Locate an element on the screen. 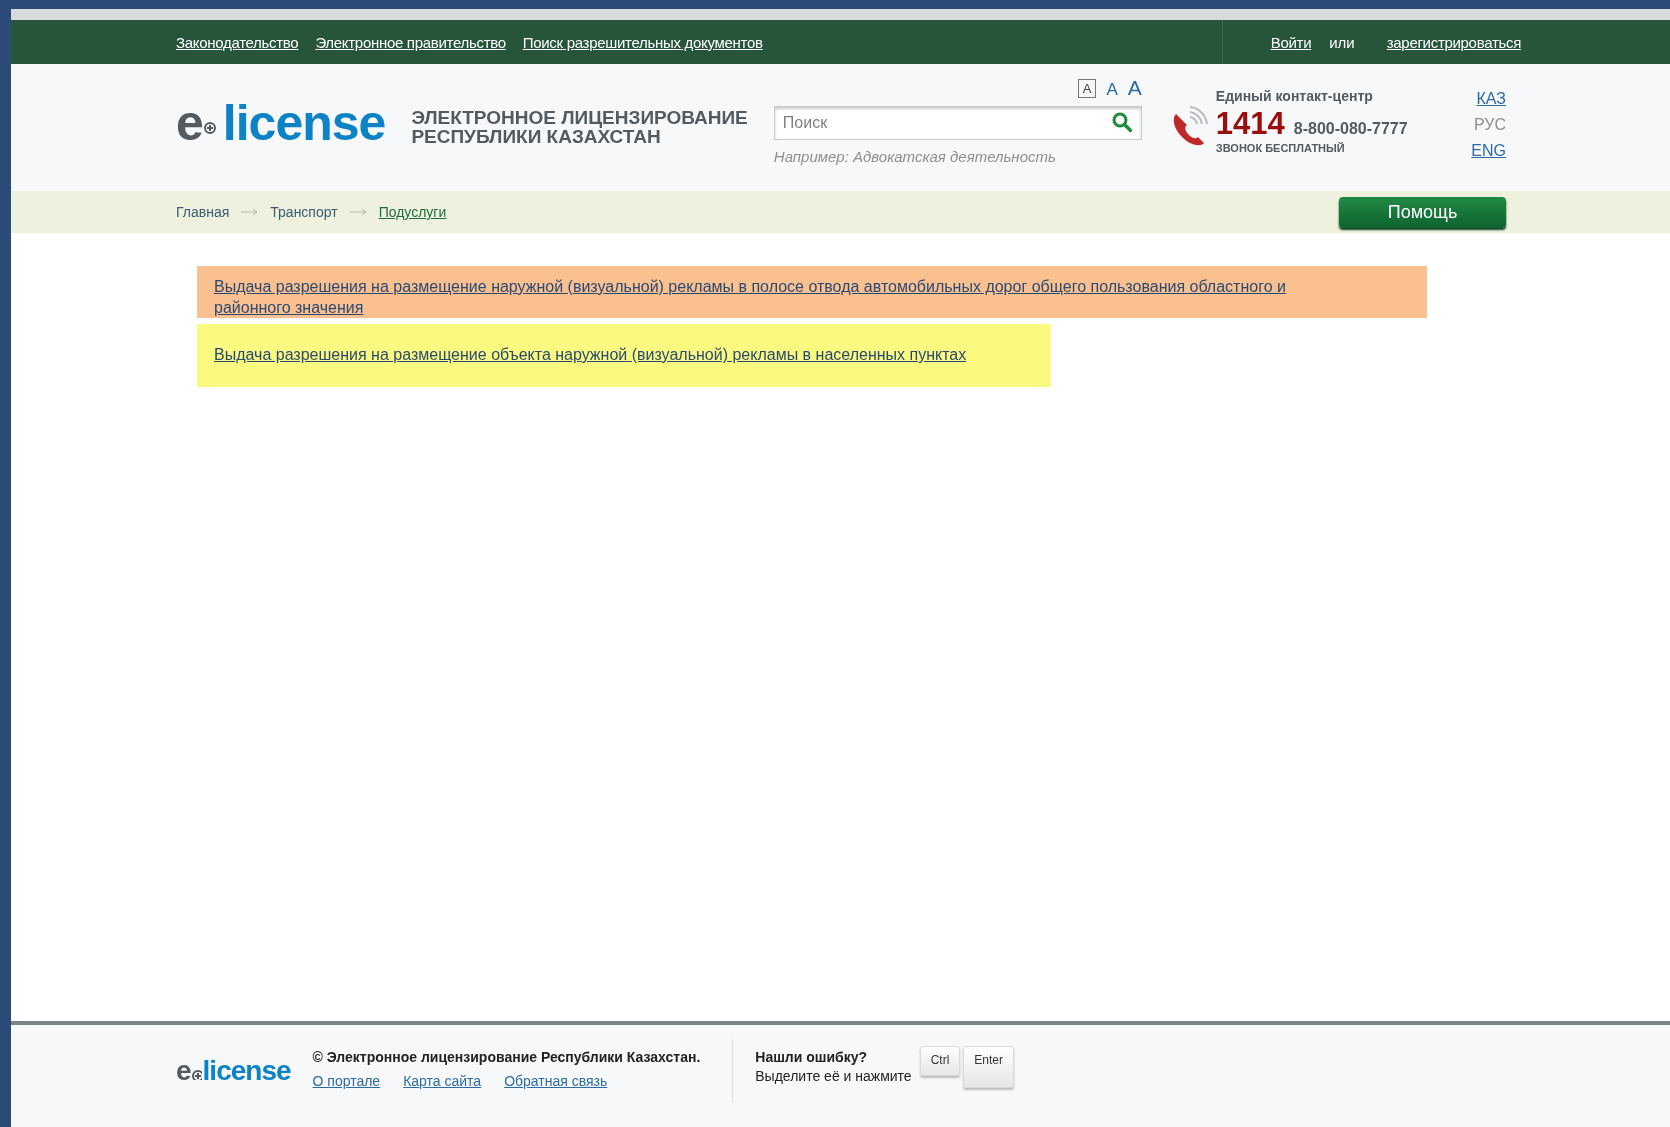  service-link: Выдача разрешения на размещение объекта наружной (визуальной) рекламы в населенных пунктах is located at coordinates (590, 354).